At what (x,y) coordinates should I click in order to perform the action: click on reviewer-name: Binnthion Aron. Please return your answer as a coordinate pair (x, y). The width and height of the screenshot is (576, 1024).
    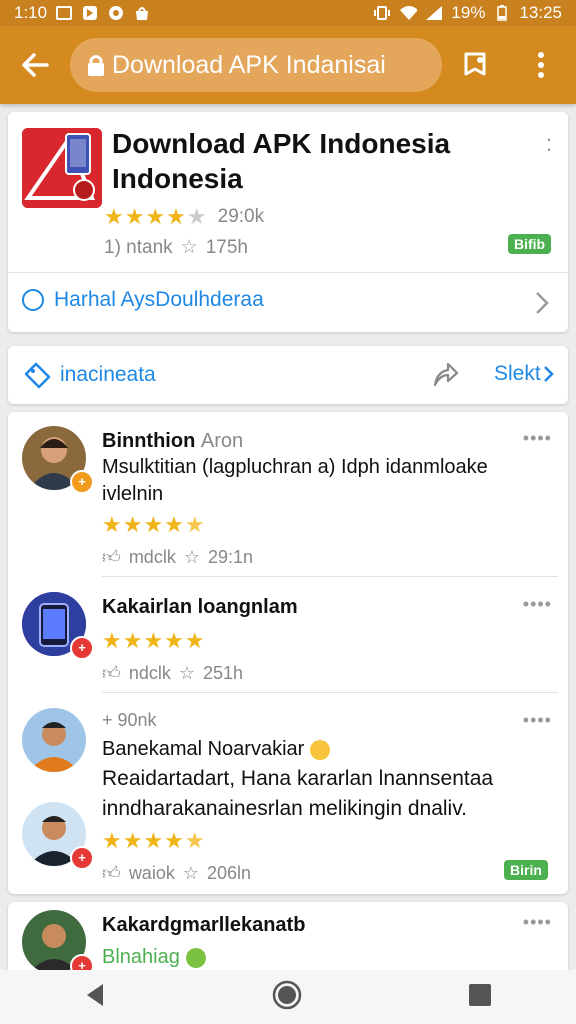
    Looking at the image, I should click on (172, 441).